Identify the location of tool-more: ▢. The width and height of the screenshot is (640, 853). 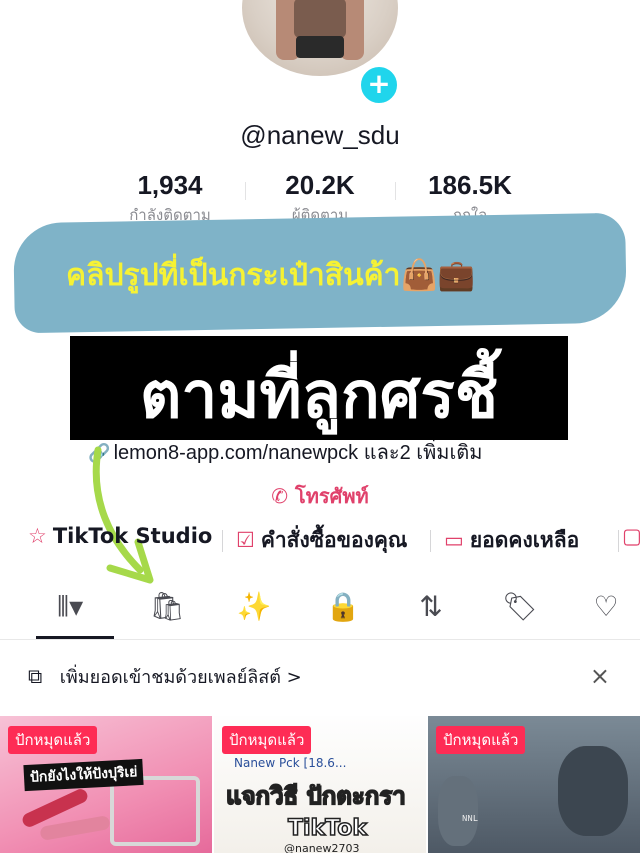
(631, 536).